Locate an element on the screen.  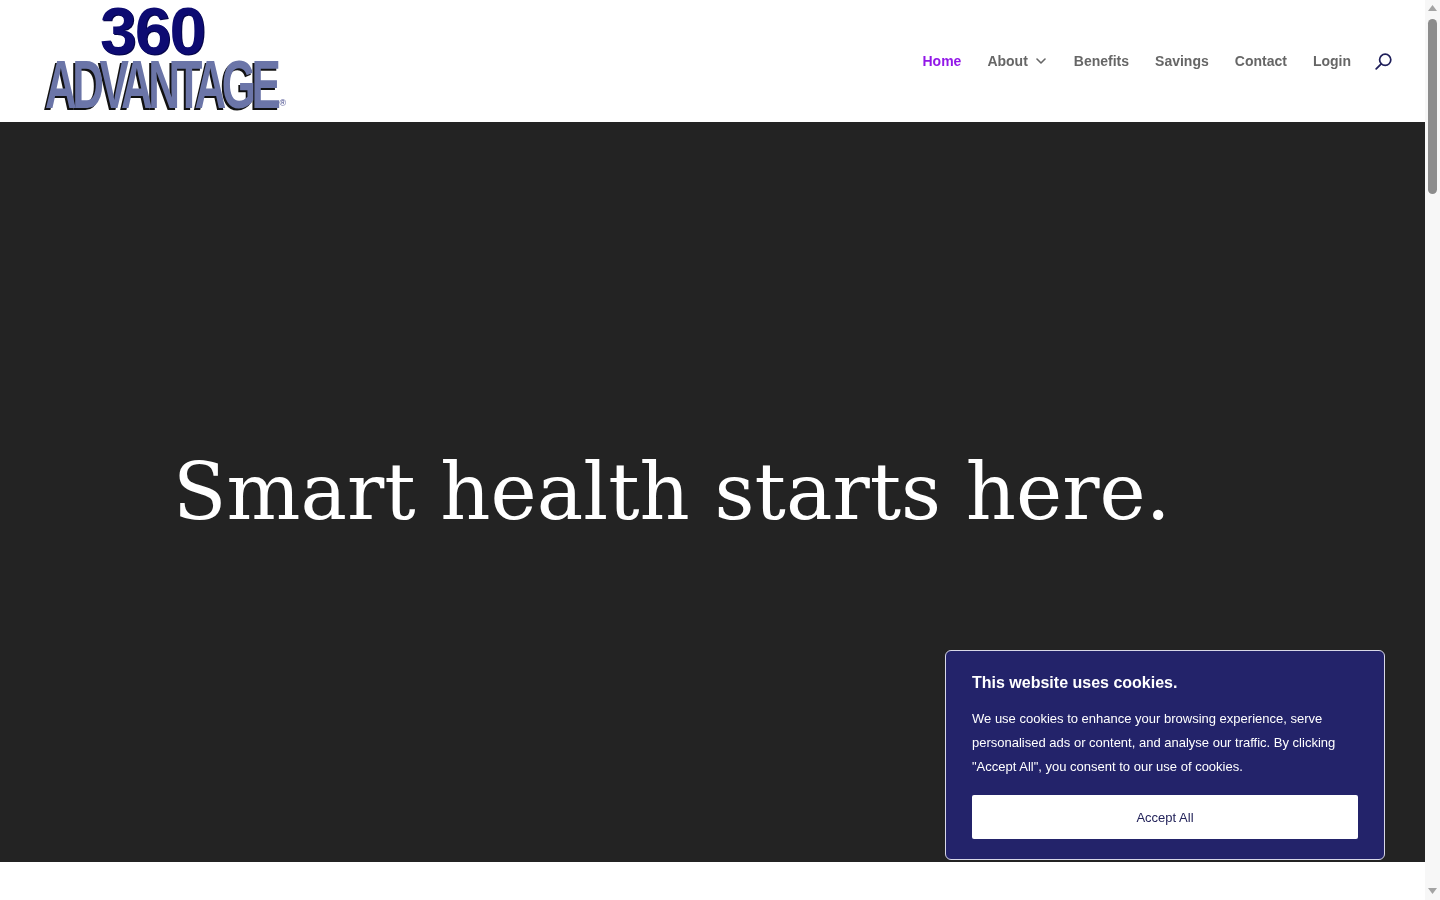
nav-link: Benefits is located at coordinates (1101, 61).